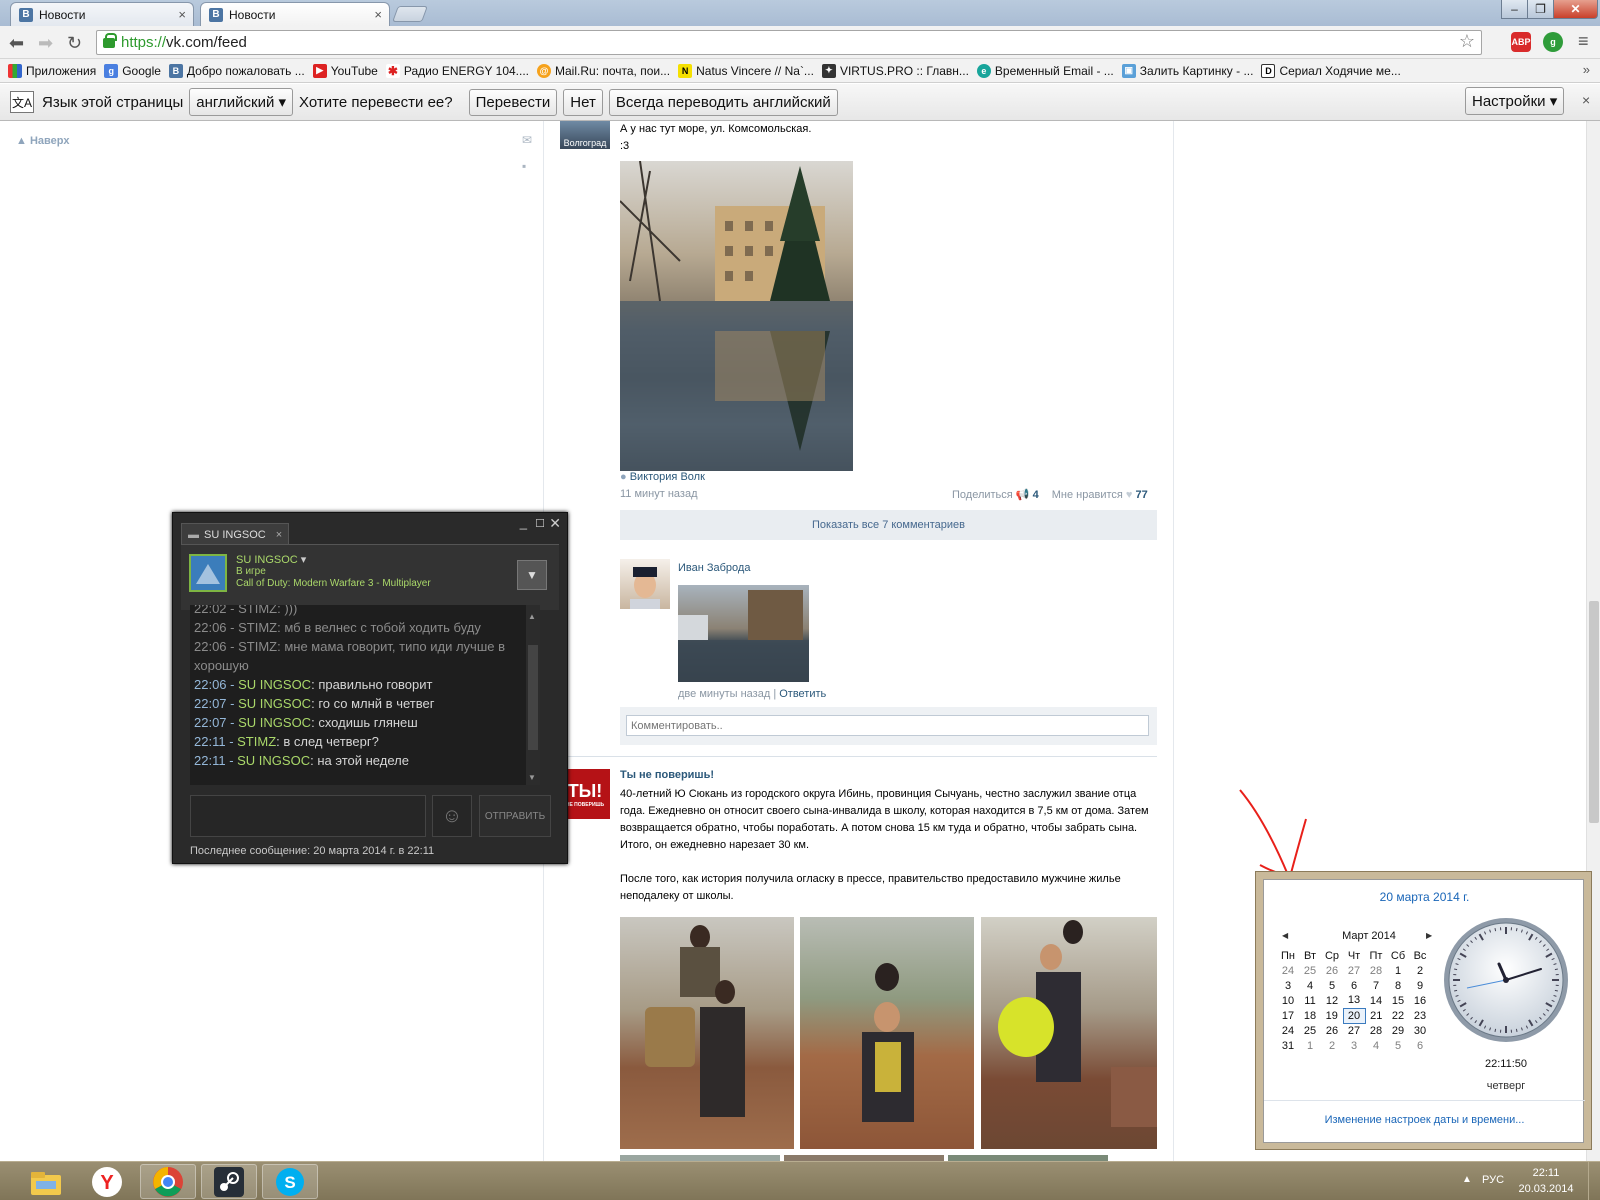 The height and width of the screenshot is (1200, 1600). I want to click on bookmark-google: g Google, so click(132, 70).